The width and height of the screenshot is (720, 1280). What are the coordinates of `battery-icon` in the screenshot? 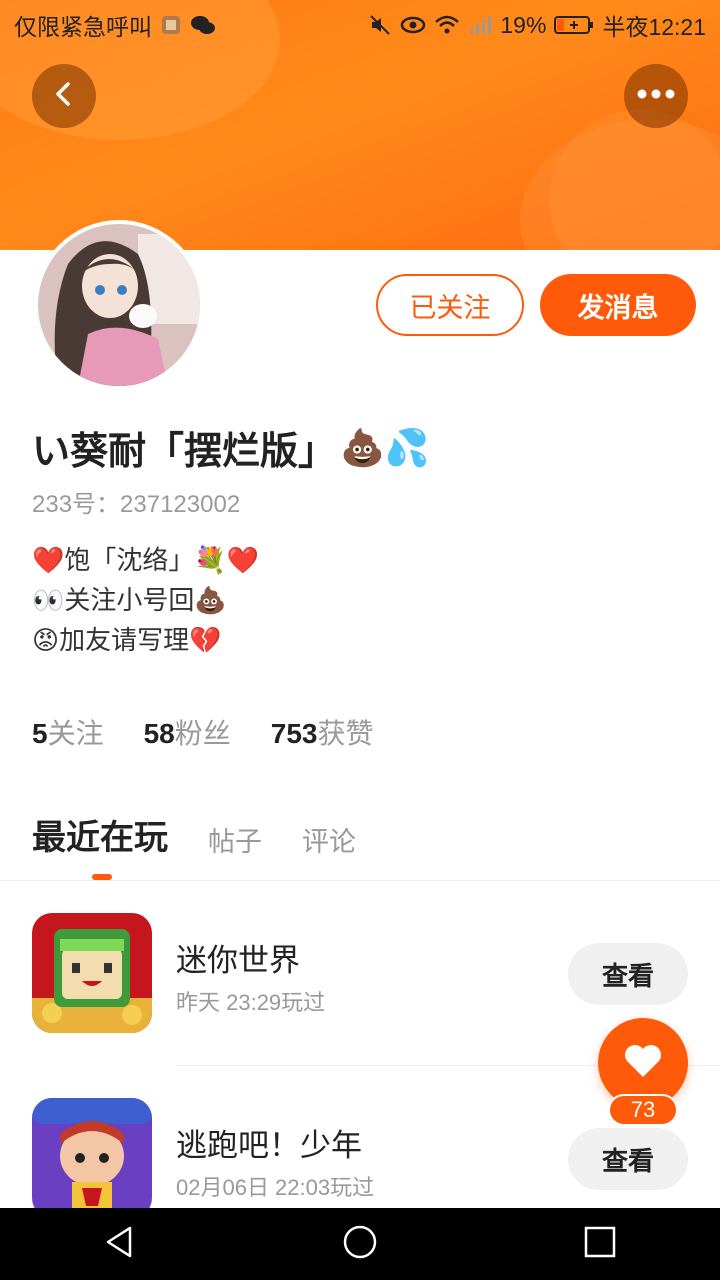 It's located at (574, 25).